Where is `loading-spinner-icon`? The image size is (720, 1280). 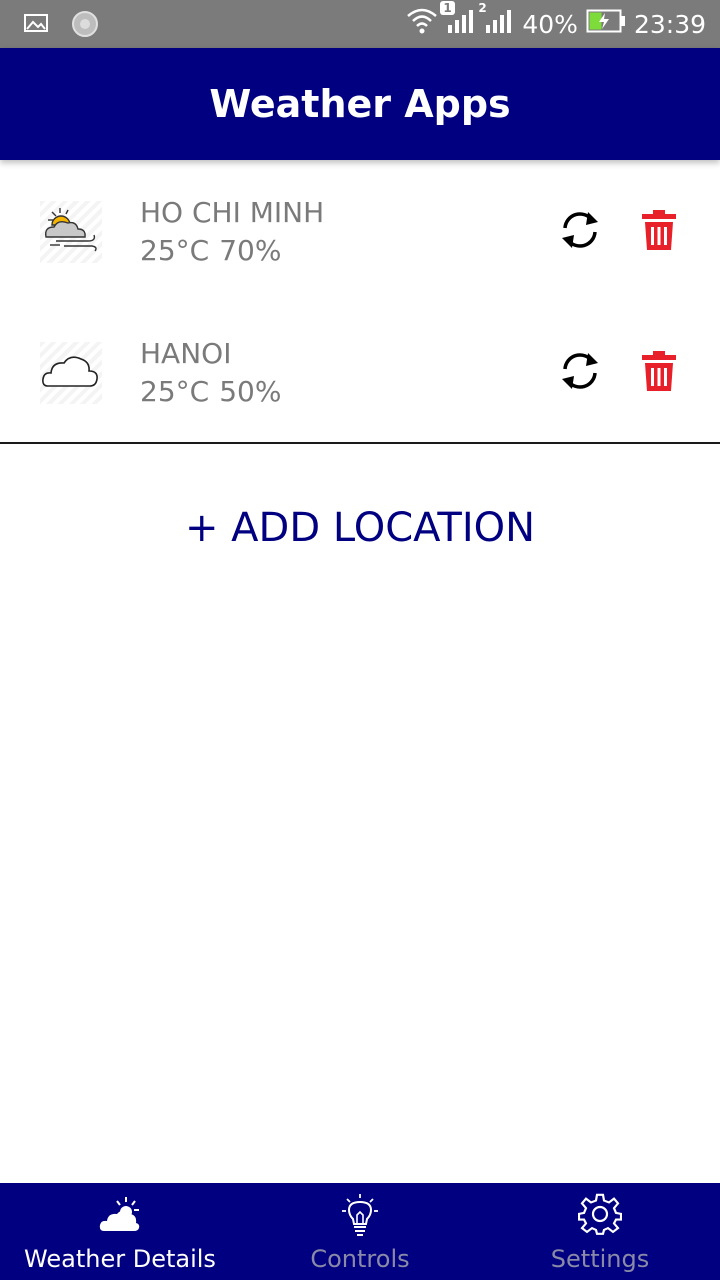 loading-spinner-icon is located at coordinates (85, 26).